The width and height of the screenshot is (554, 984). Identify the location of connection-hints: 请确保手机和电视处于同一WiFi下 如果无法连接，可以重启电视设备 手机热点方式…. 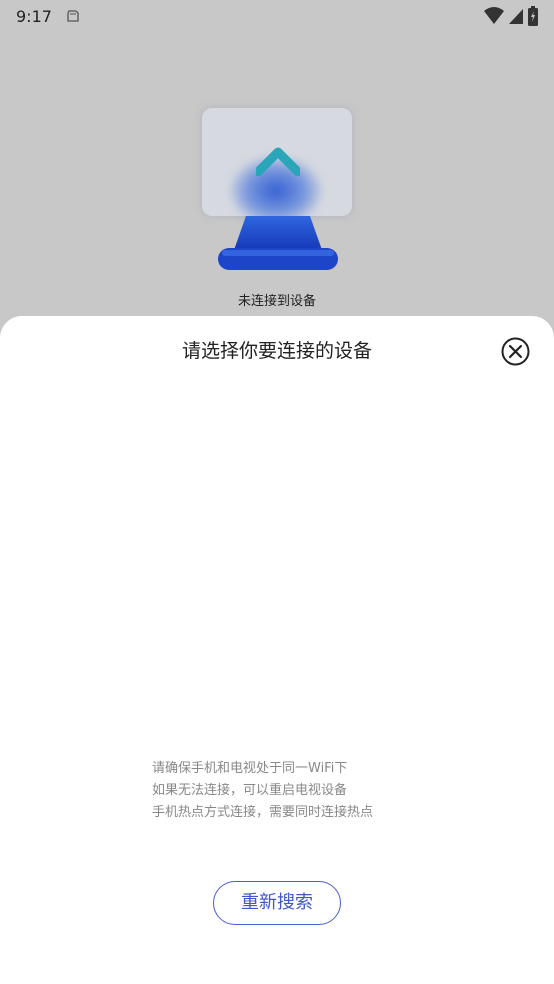
(302, 791).